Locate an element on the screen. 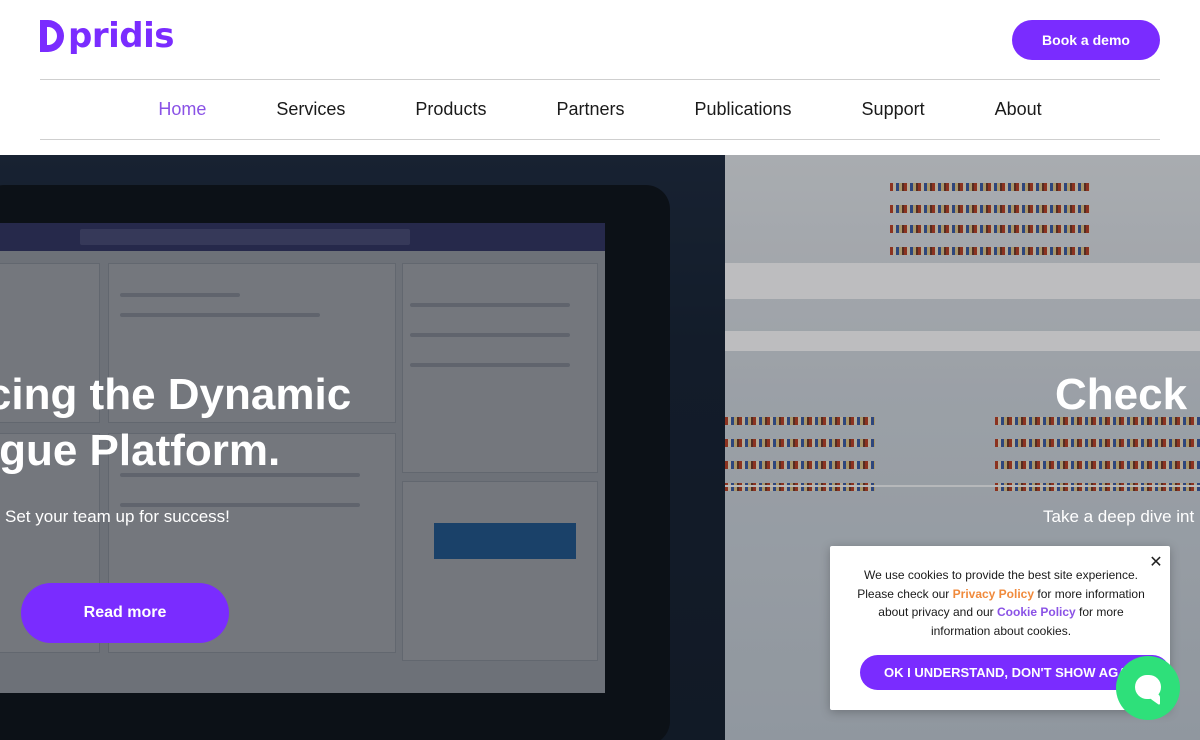  hero-title-line-2: logue Platform. is located at coordinates (140, 450).